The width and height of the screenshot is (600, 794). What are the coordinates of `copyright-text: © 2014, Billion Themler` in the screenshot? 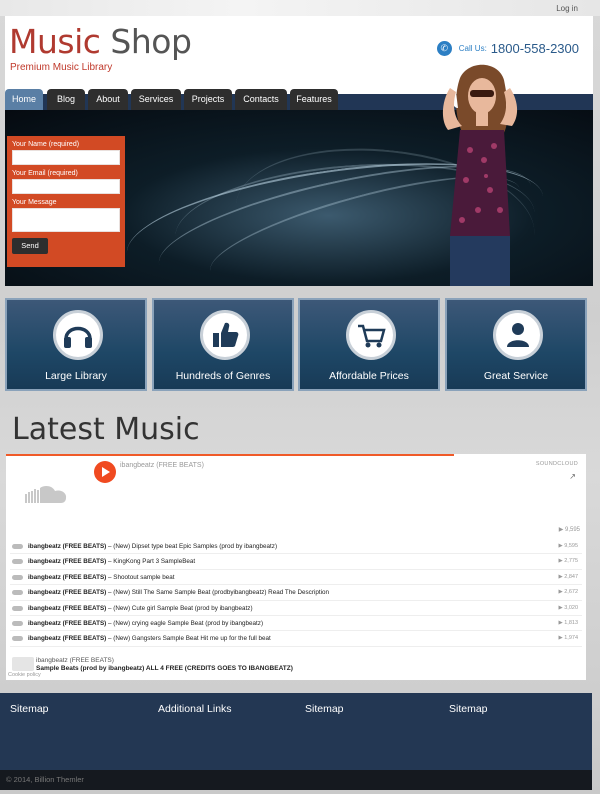 It's located at (45, 779).